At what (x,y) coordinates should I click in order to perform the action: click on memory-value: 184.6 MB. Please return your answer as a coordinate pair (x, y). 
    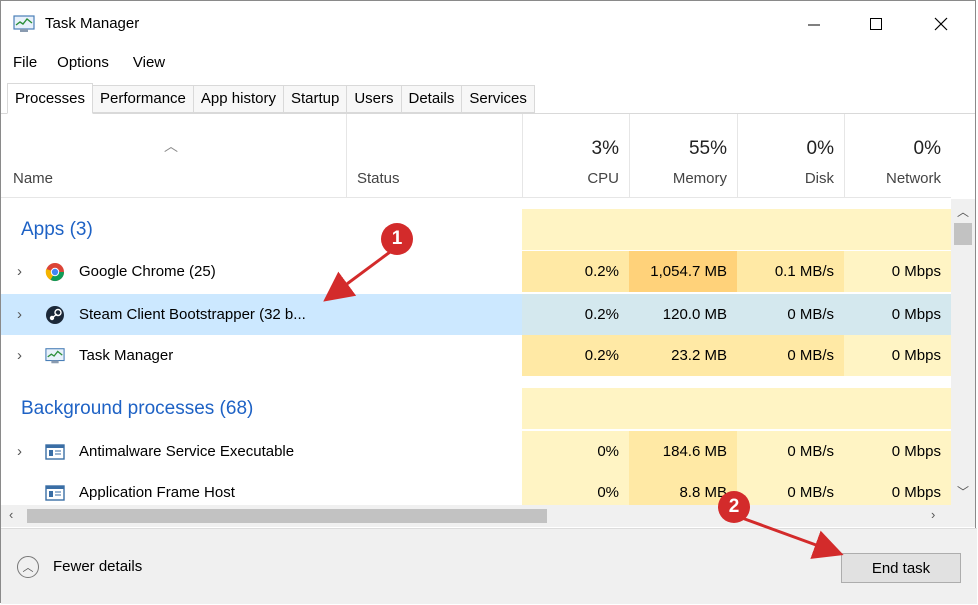
    Looking at the image, I should click on (683, 451).